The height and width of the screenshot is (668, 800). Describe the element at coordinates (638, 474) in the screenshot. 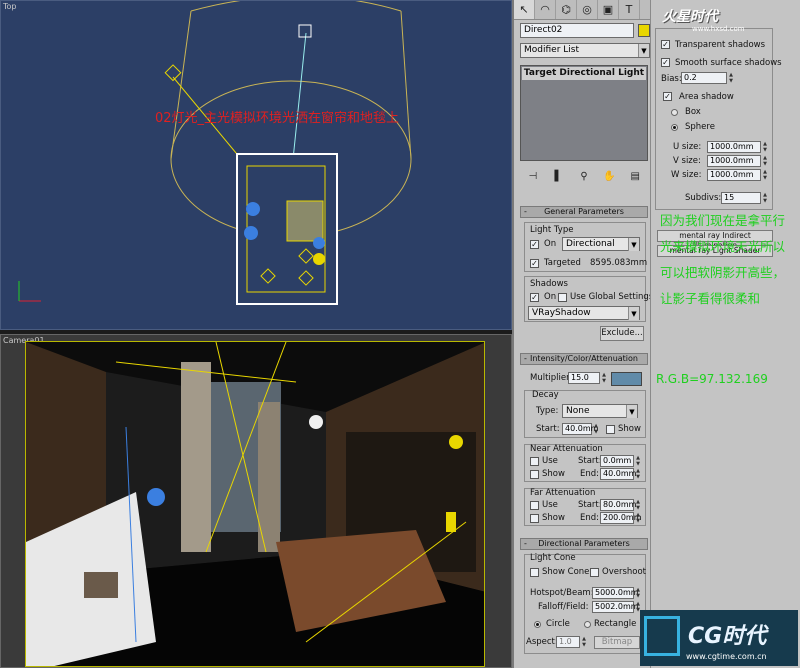

I see `near-end-spinner-icon: ▲ ▼` at that location.